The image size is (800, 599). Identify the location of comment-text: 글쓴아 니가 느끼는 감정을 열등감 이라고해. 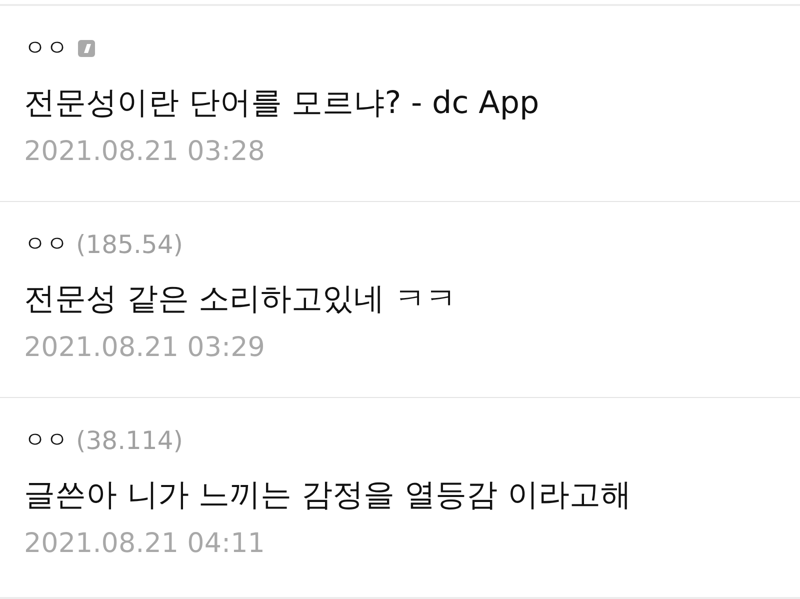
(328, 495).